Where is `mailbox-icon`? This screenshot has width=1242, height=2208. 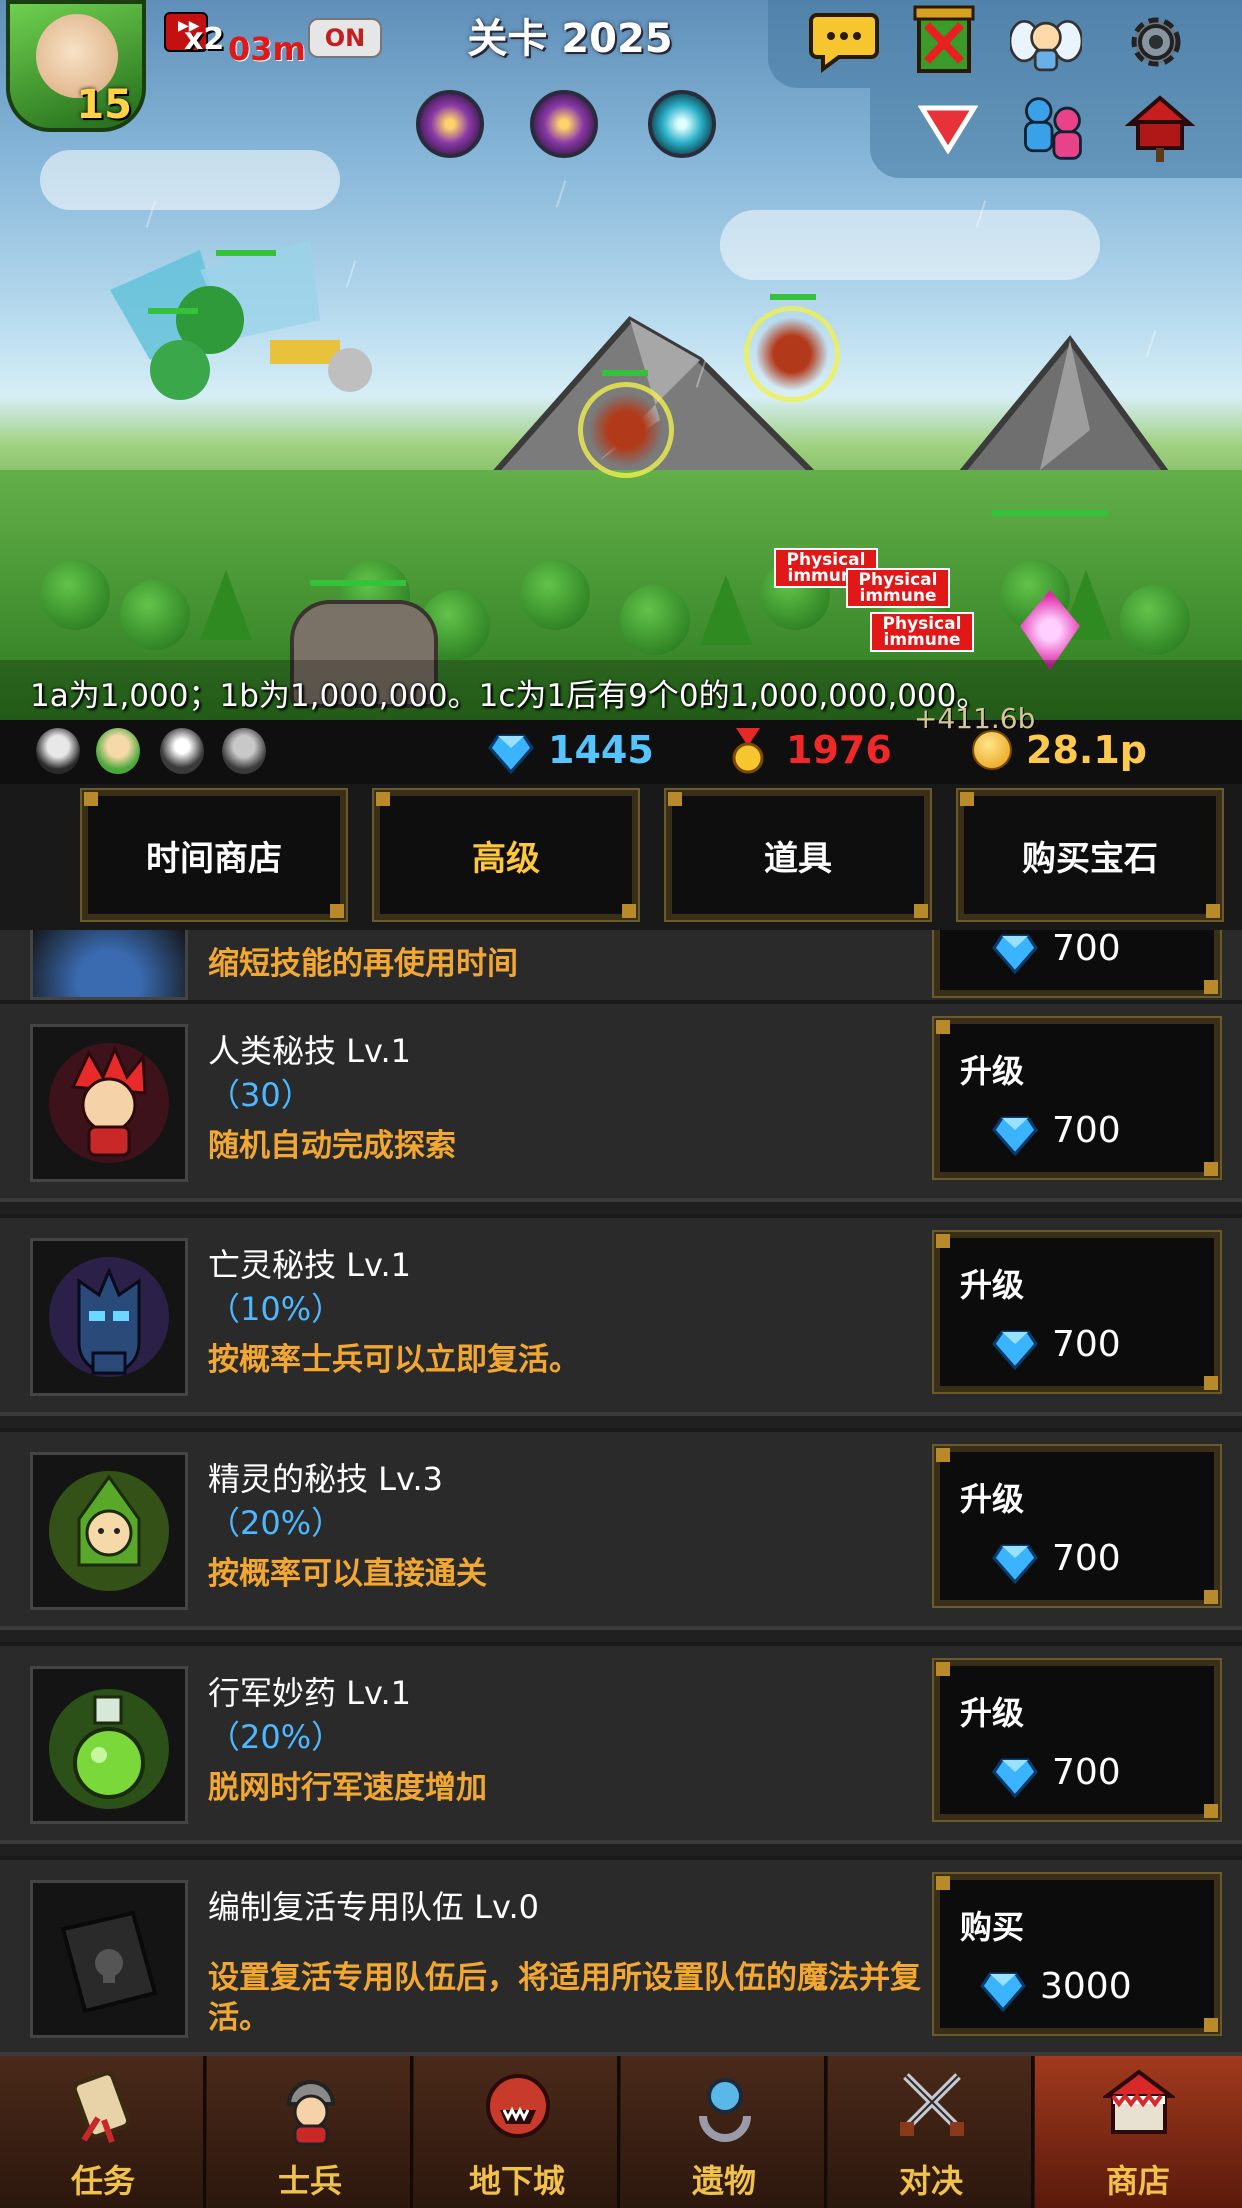
mailbox-icon is located at coordinates (1160, 128).